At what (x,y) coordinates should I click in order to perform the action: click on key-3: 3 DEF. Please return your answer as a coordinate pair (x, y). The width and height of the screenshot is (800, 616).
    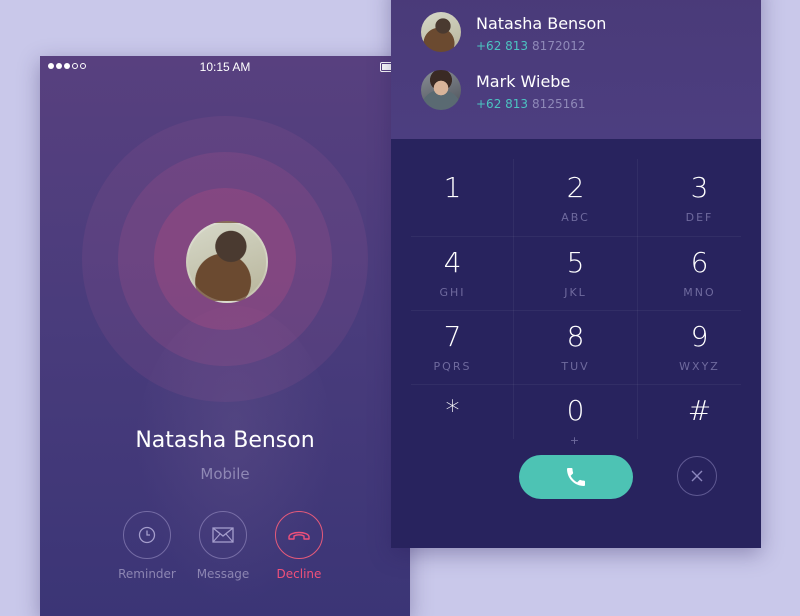
    Looking at the image, I should click on (699, 196).